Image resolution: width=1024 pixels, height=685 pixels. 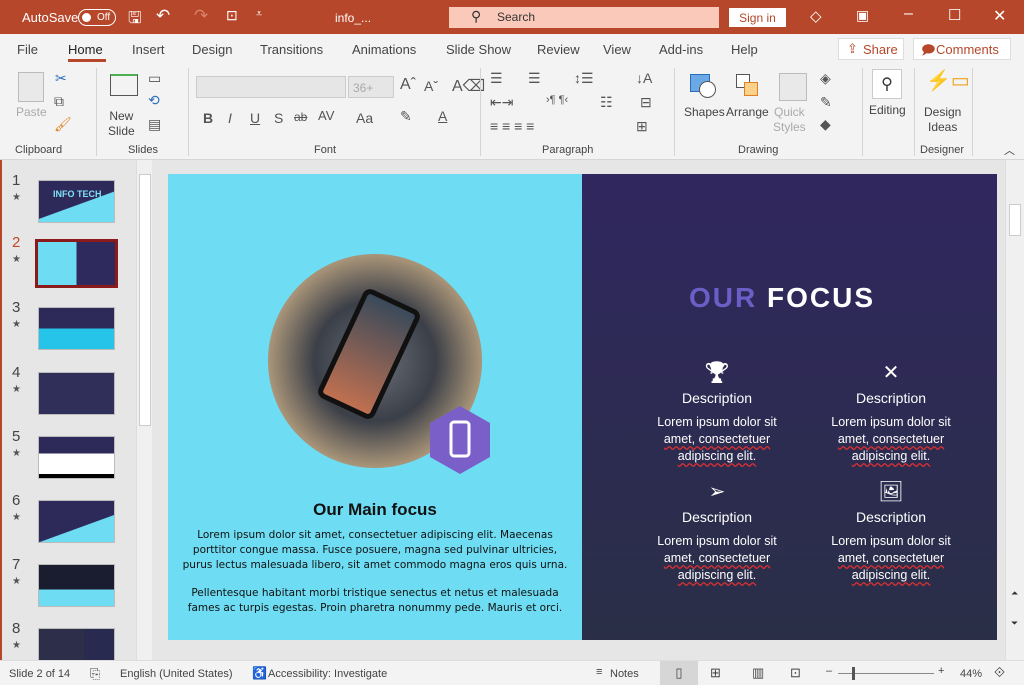 What do you see at coordinates (584, 17) in the screenshot?
I see `search-input: ⚲ Search` at bounding box center [584, 17].